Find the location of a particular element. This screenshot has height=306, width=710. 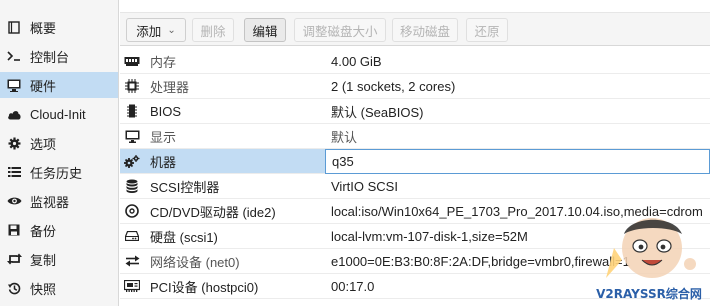

eye-icon is located at coordinates (14, 201).